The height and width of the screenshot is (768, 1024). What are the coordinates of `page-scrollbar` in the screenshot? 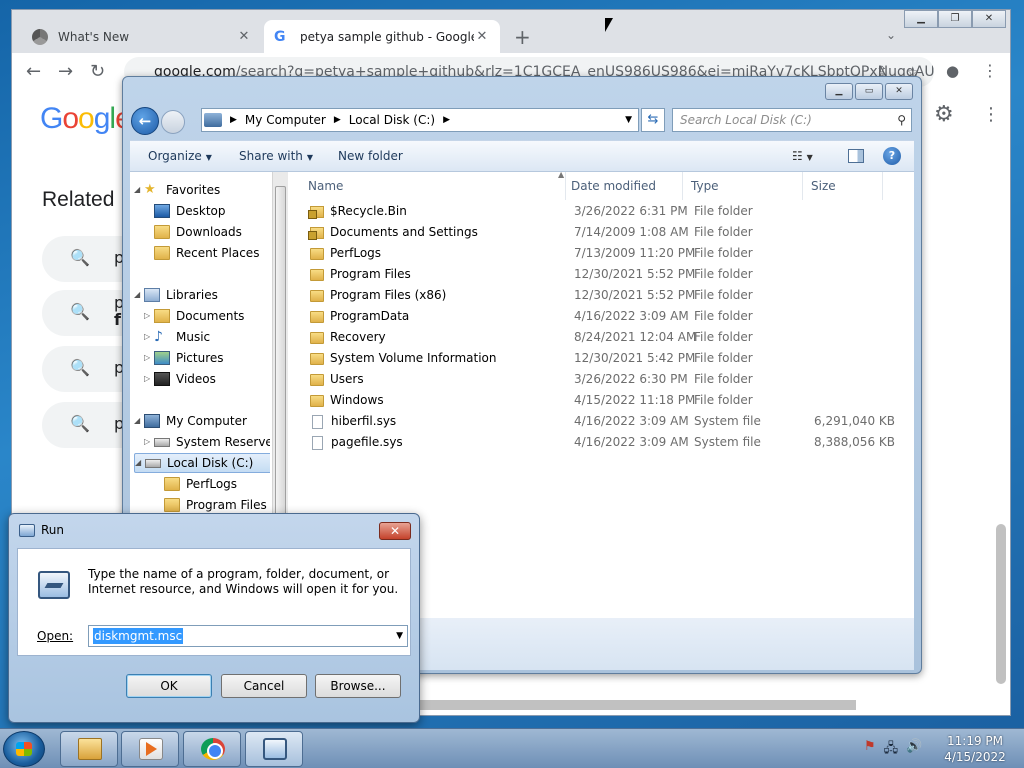 It's located at (1001, 604).